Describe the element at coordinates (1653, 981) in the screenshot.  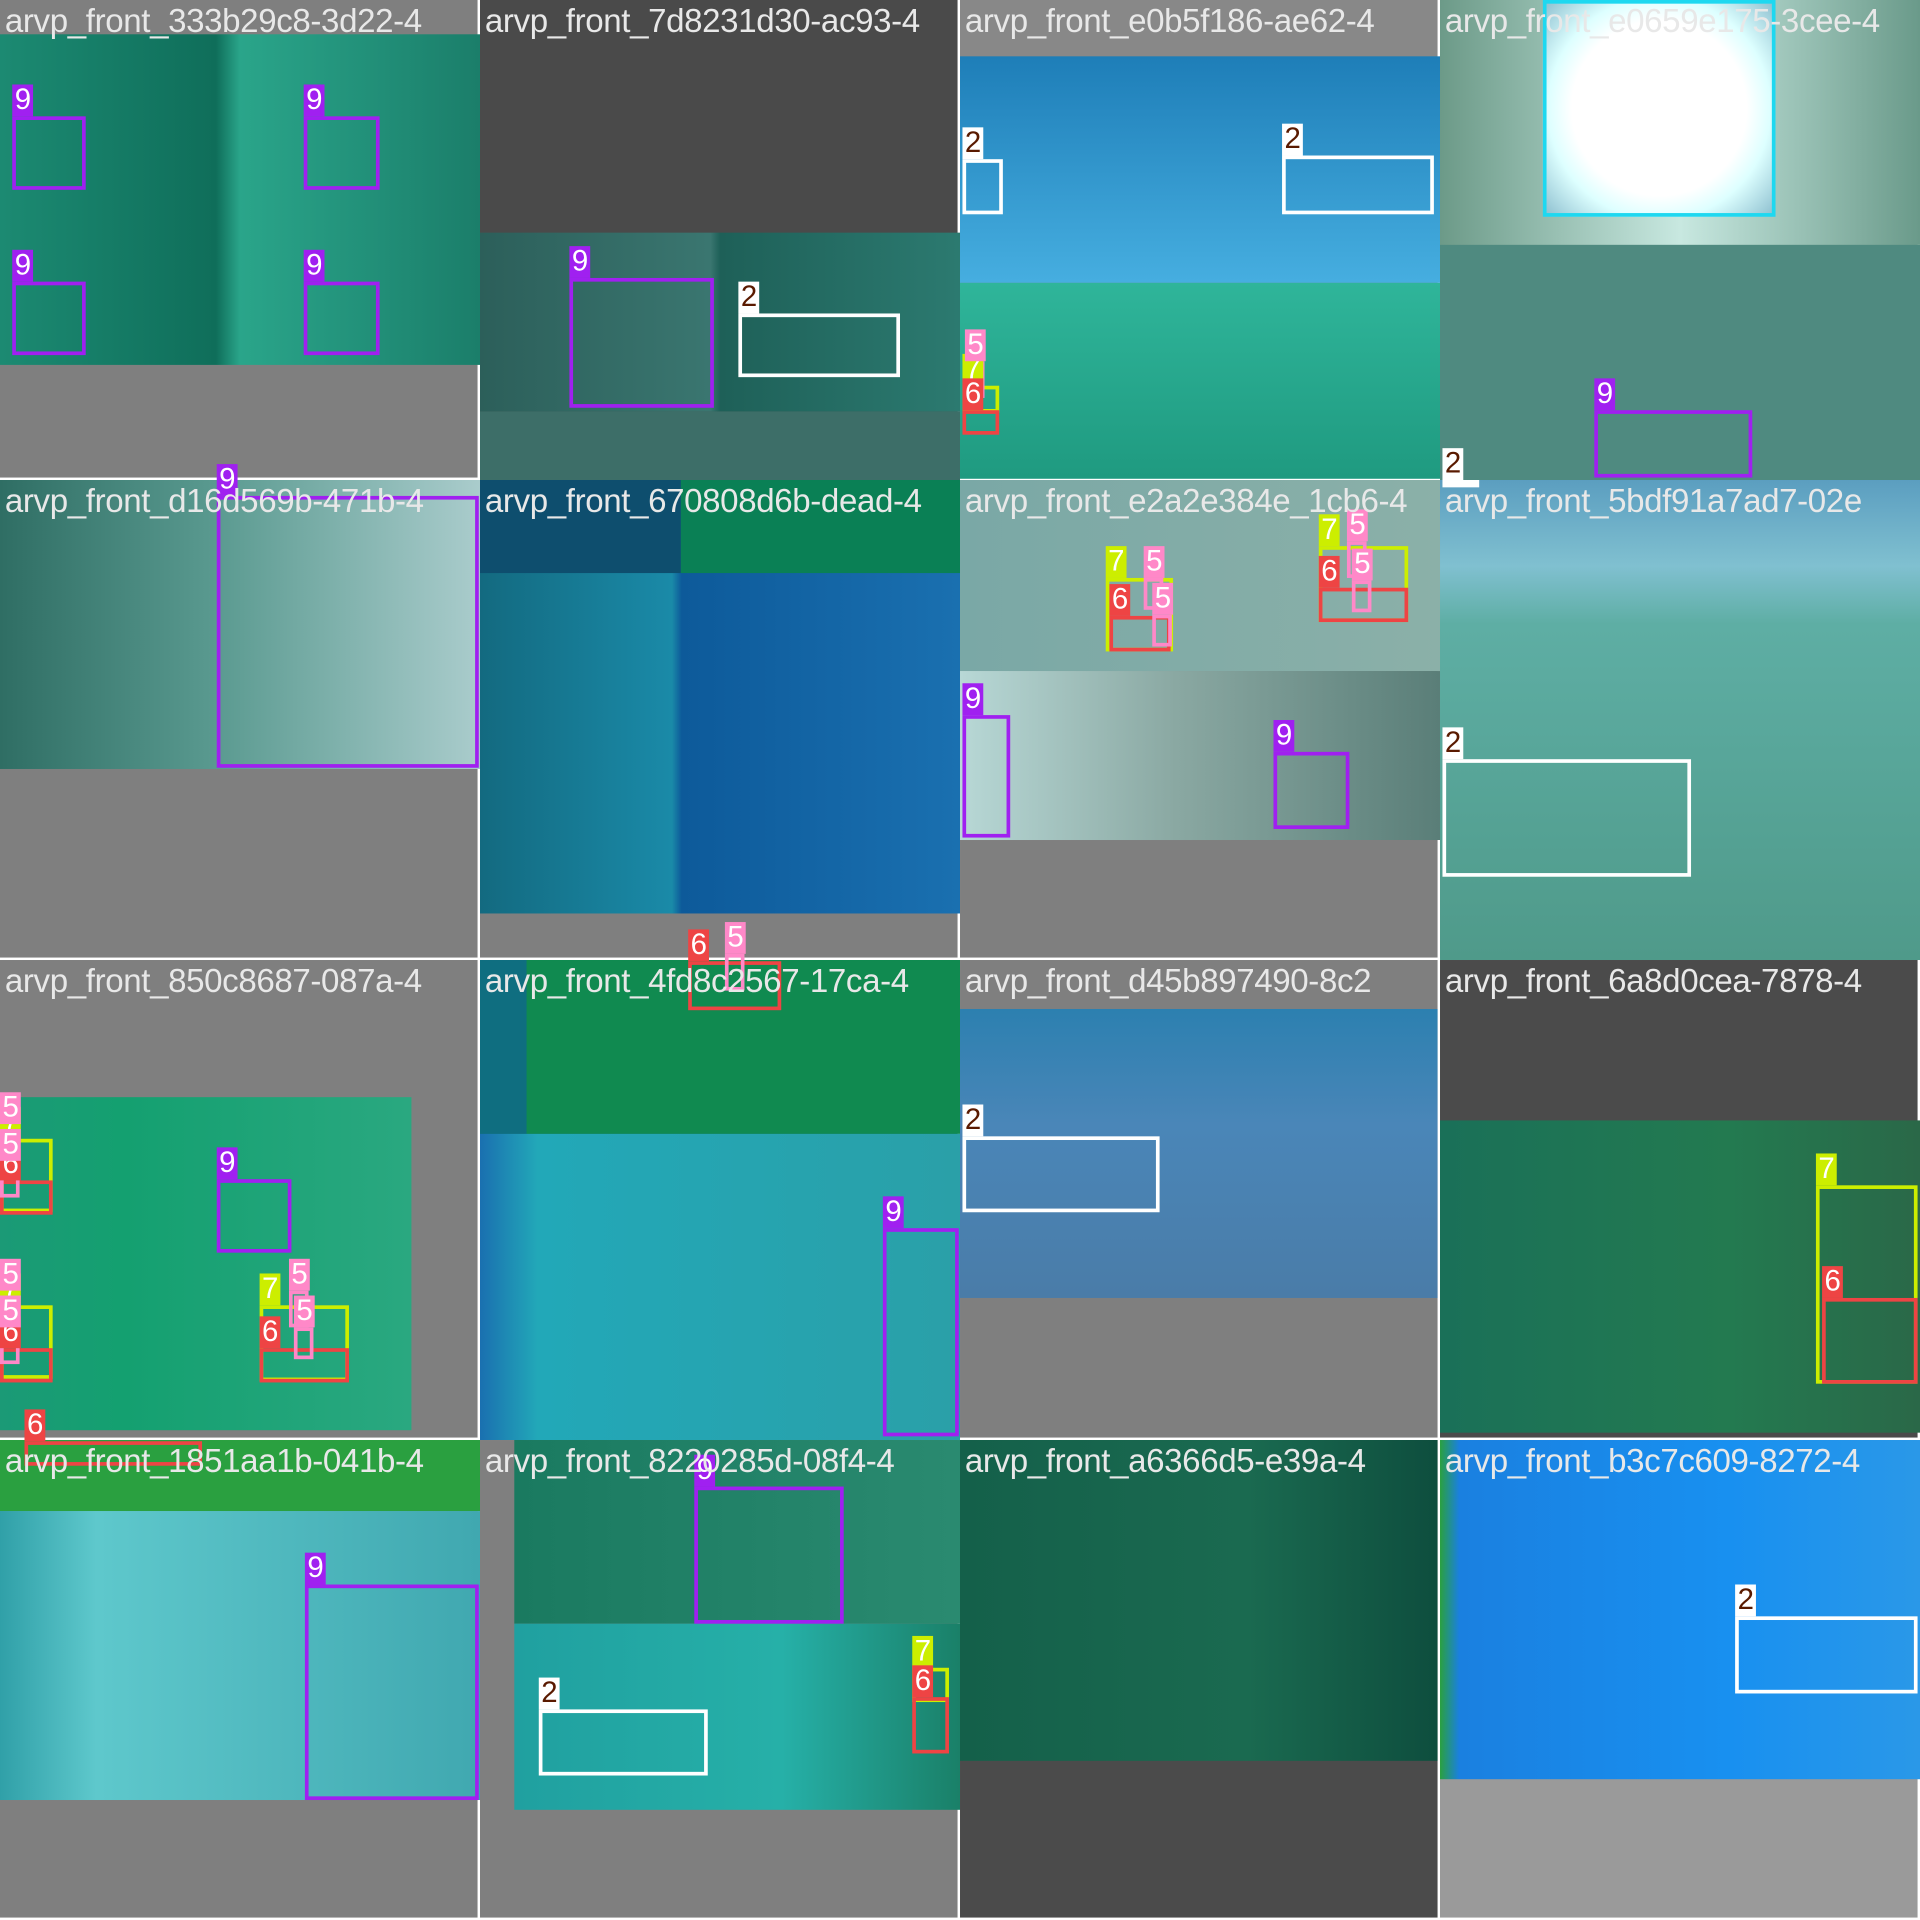
I see `tile-title: arvp_front_6a8d0cea-7878-4` at that location.